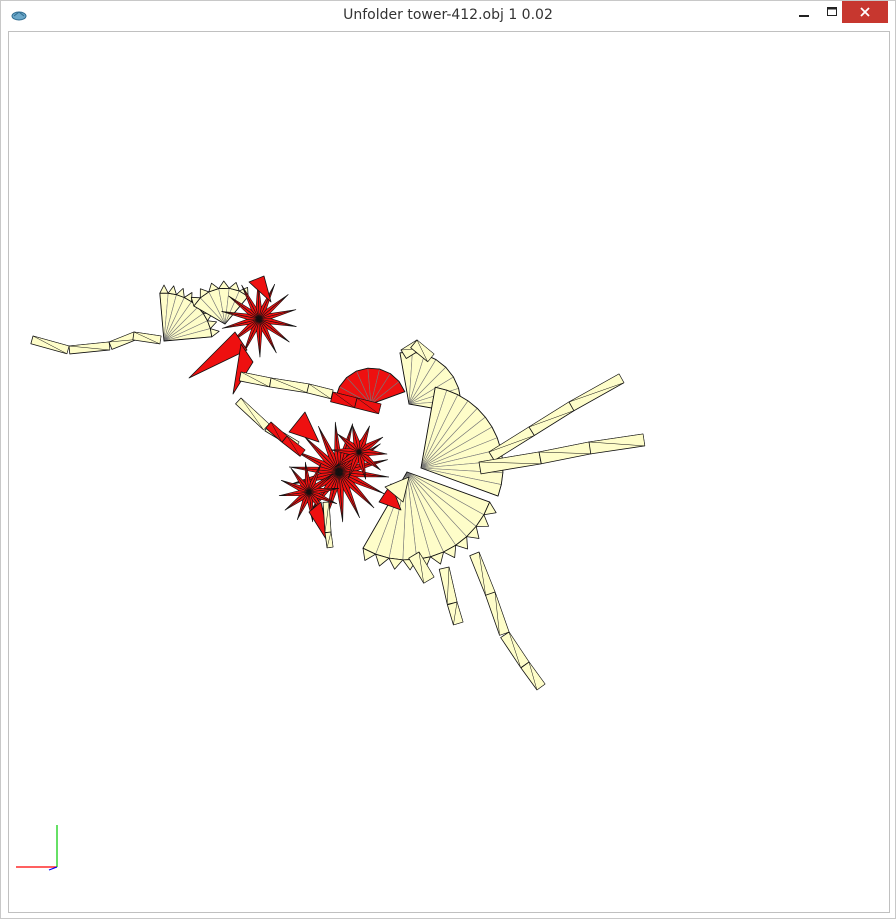  Describe the element at coordinates (37, 848) in the screenshot. I see `axes-gizmo` at that location.